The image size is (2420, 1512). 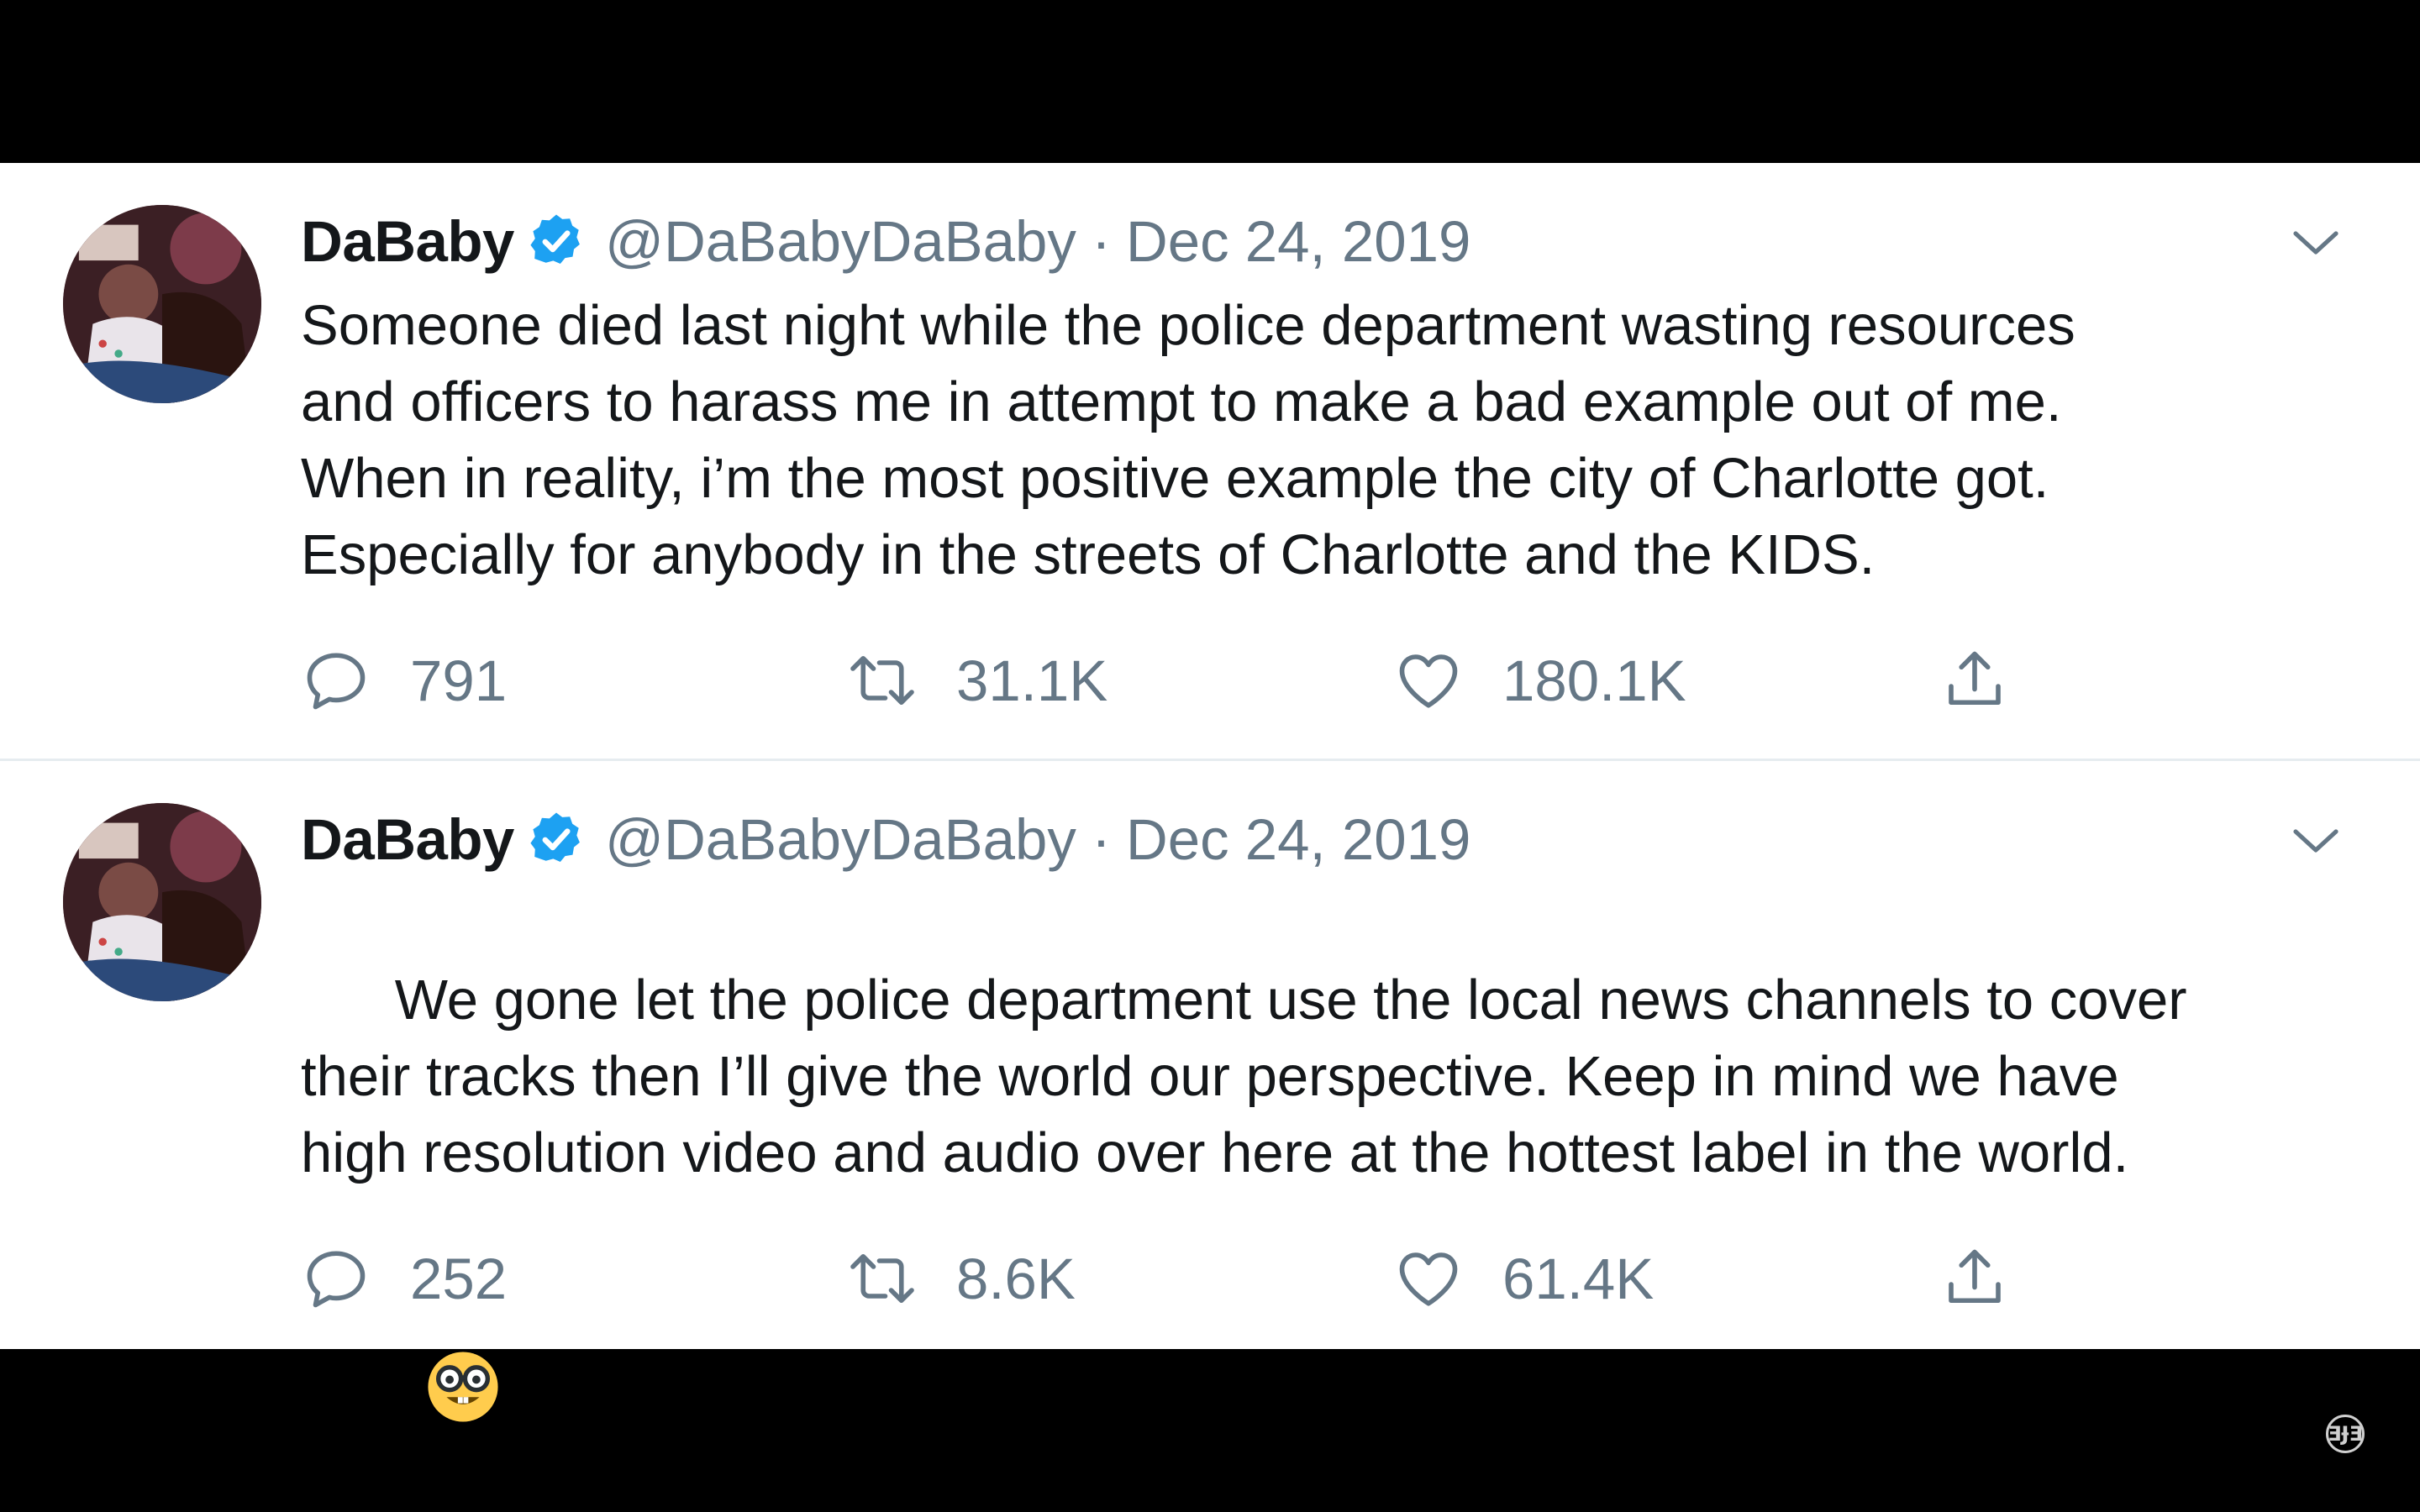 I want to click on reply-button: 791, so click(x=404, y=680).